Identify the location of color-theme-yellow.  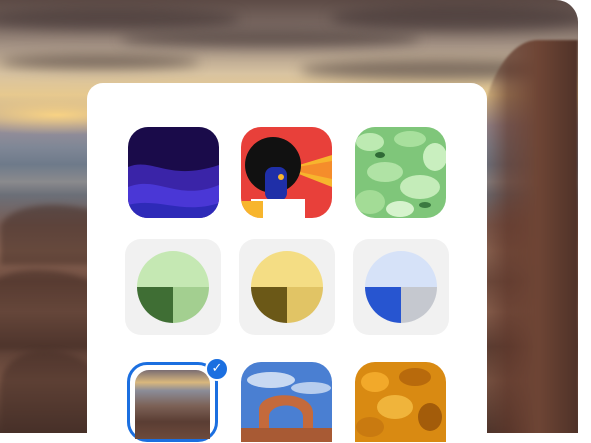
(287, 287).